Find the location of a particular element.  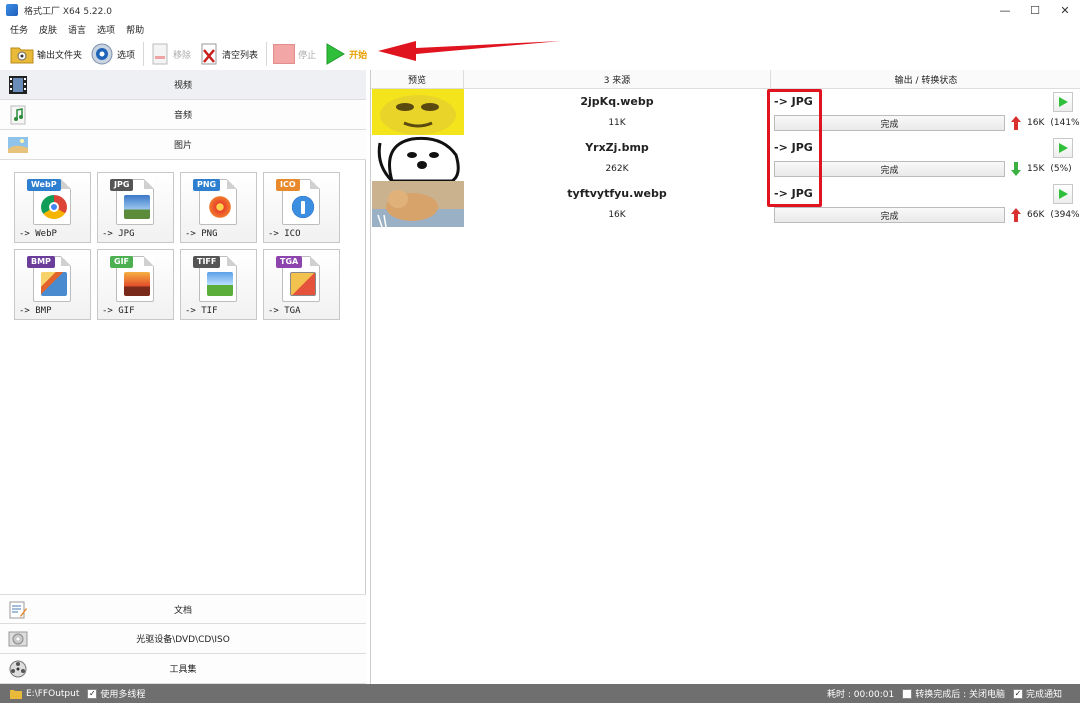

options-button: 选项 is located at coordinates (112, 54).